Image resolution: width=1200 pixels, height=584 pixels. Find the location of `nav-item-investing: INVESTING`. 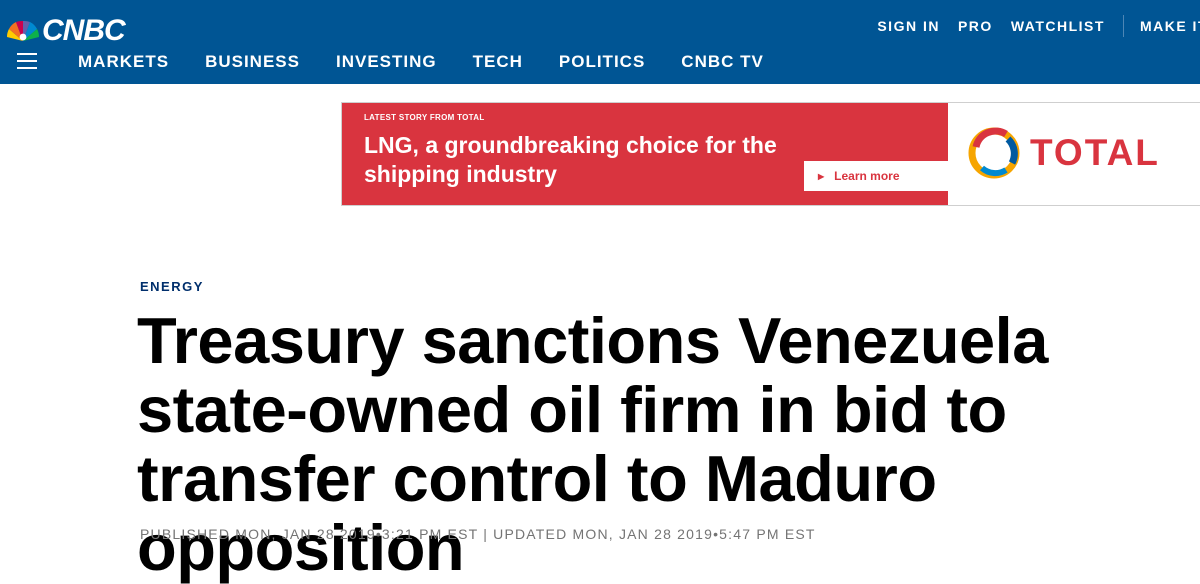

nav-item-investing: INVESTING is located at coordinates (386, 62).